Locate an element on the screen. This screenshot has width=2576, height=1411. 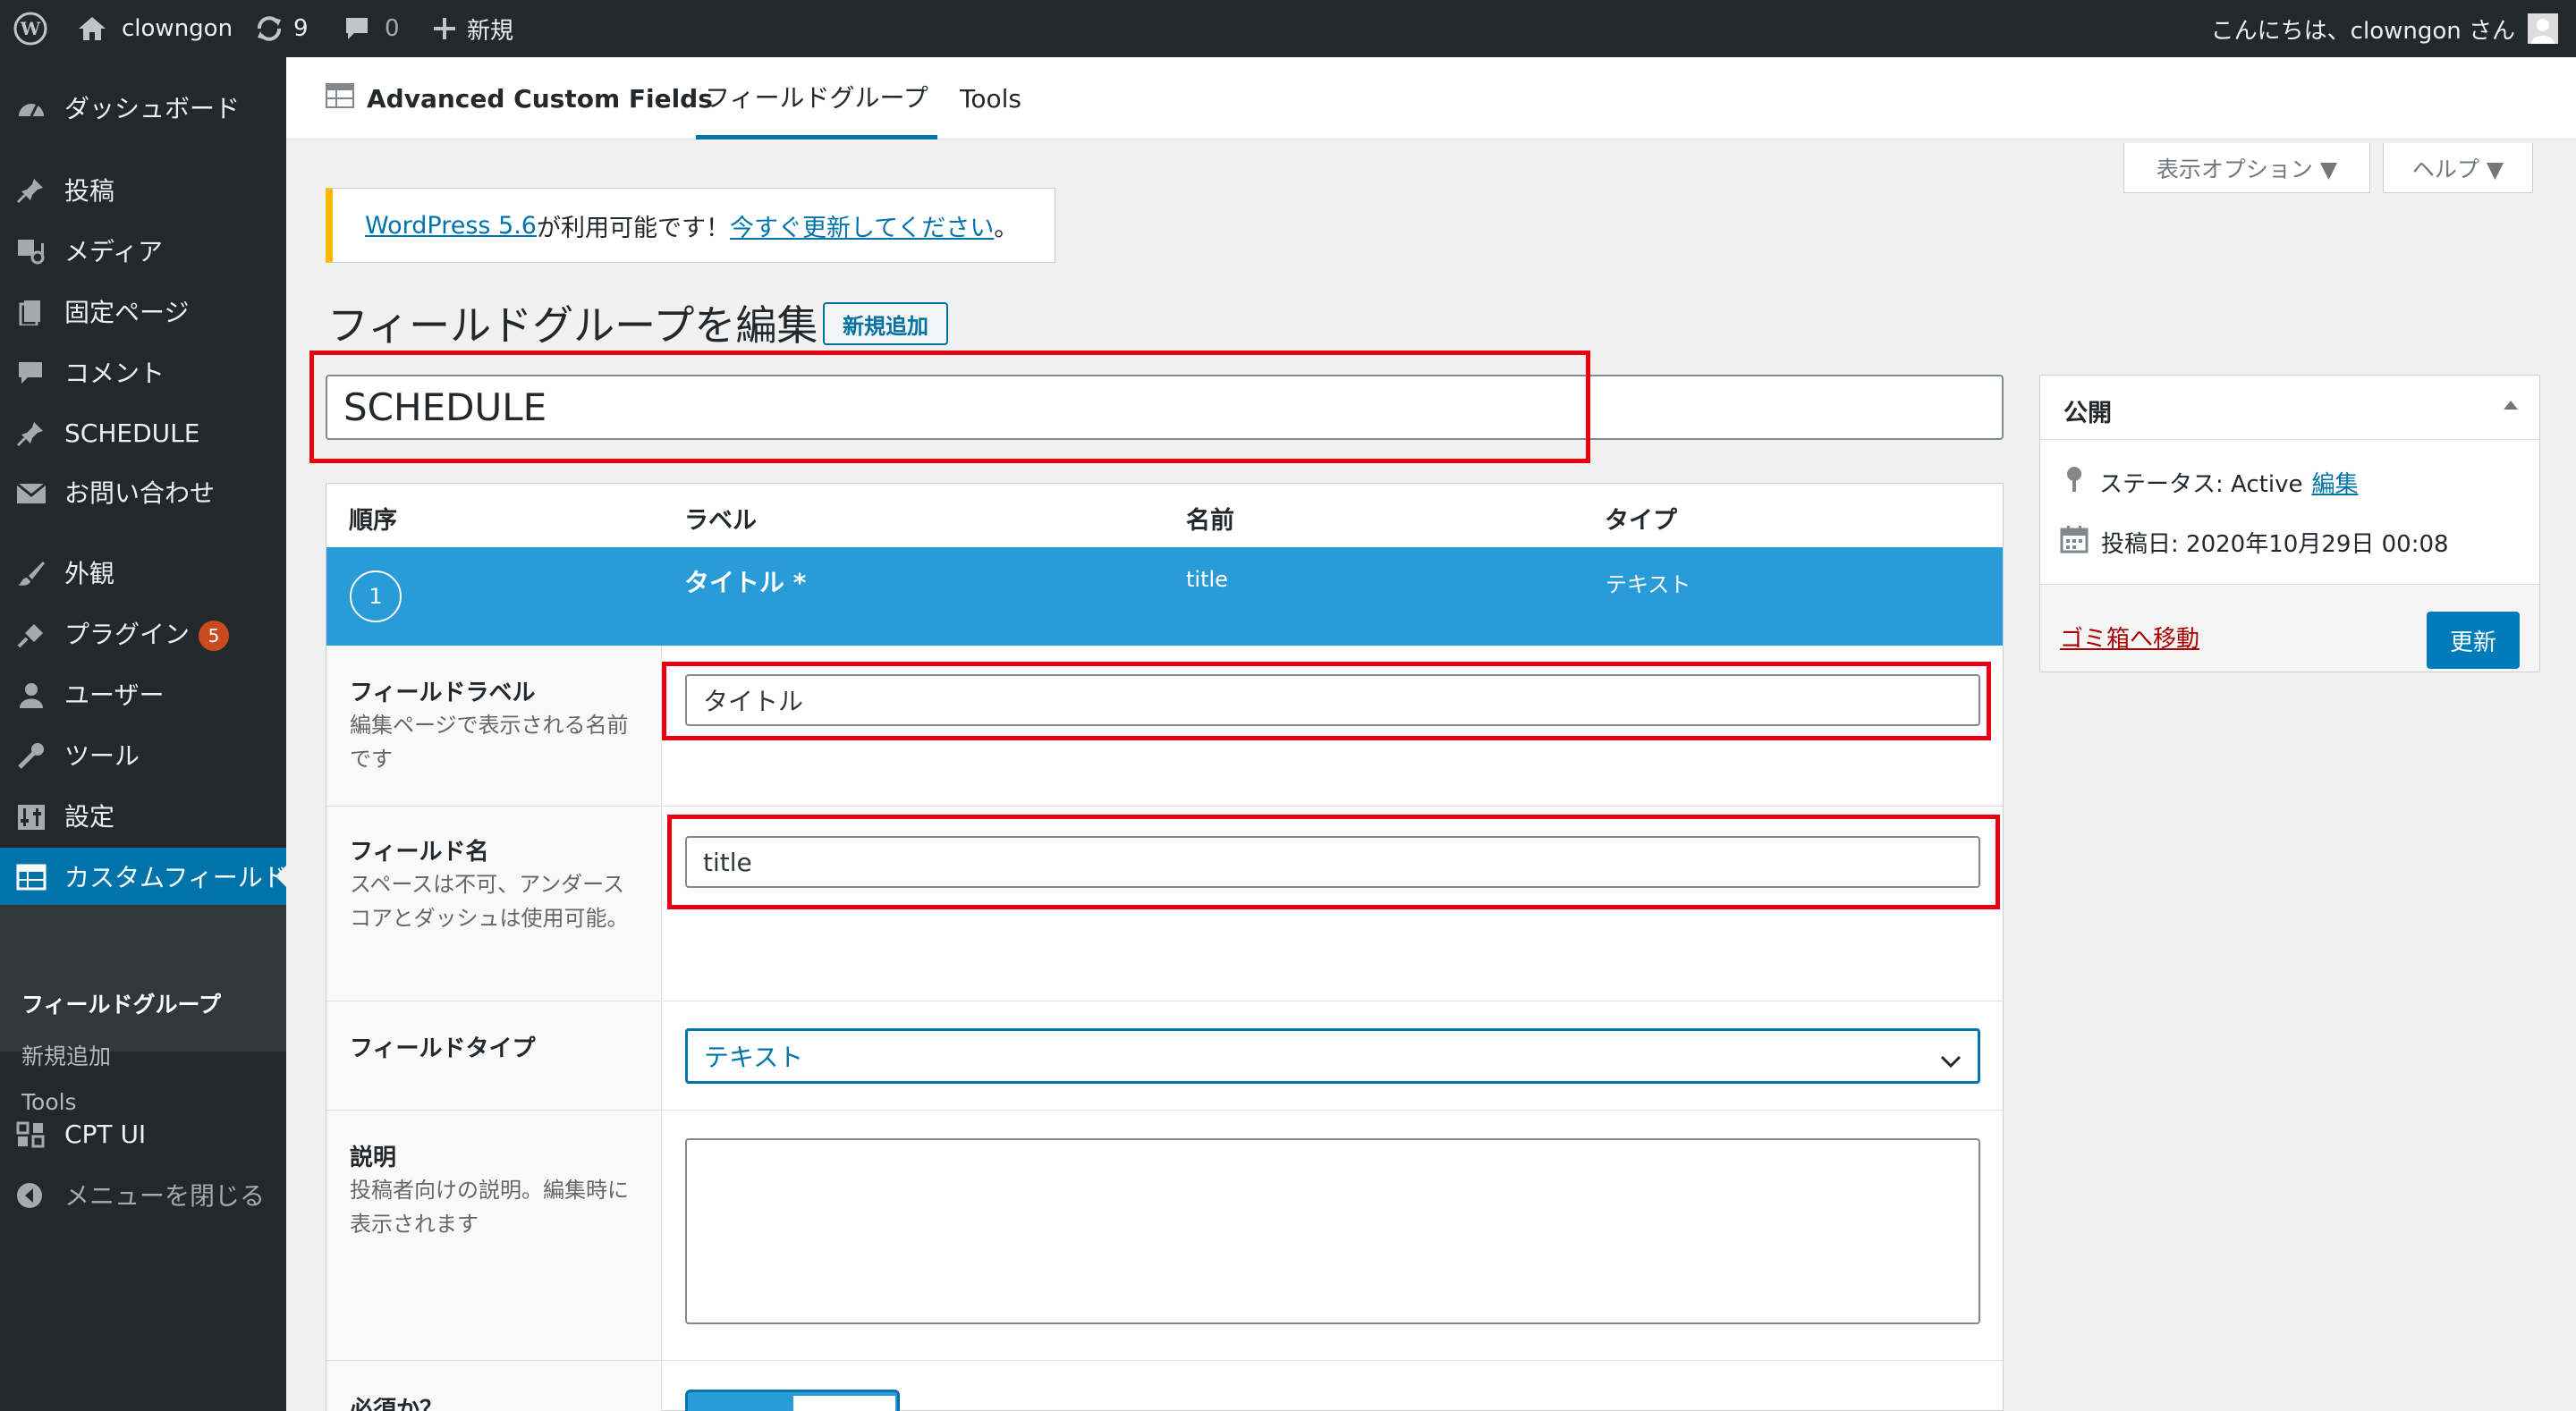
sidebar-item-users: ユーザー is located at coordinates (143, 693).